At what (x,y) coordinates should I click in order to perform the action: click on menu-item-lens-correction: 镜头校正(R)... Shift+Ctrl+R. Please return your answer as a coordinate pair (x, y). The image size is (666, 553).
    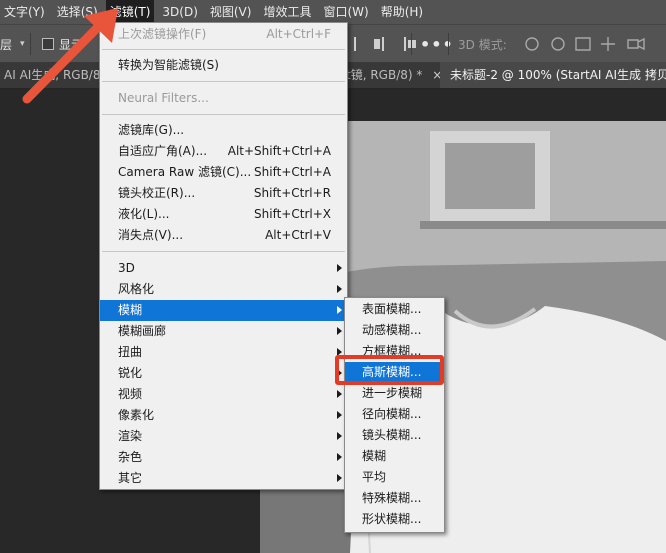
    Looking at the image, I should click on (223, 193).